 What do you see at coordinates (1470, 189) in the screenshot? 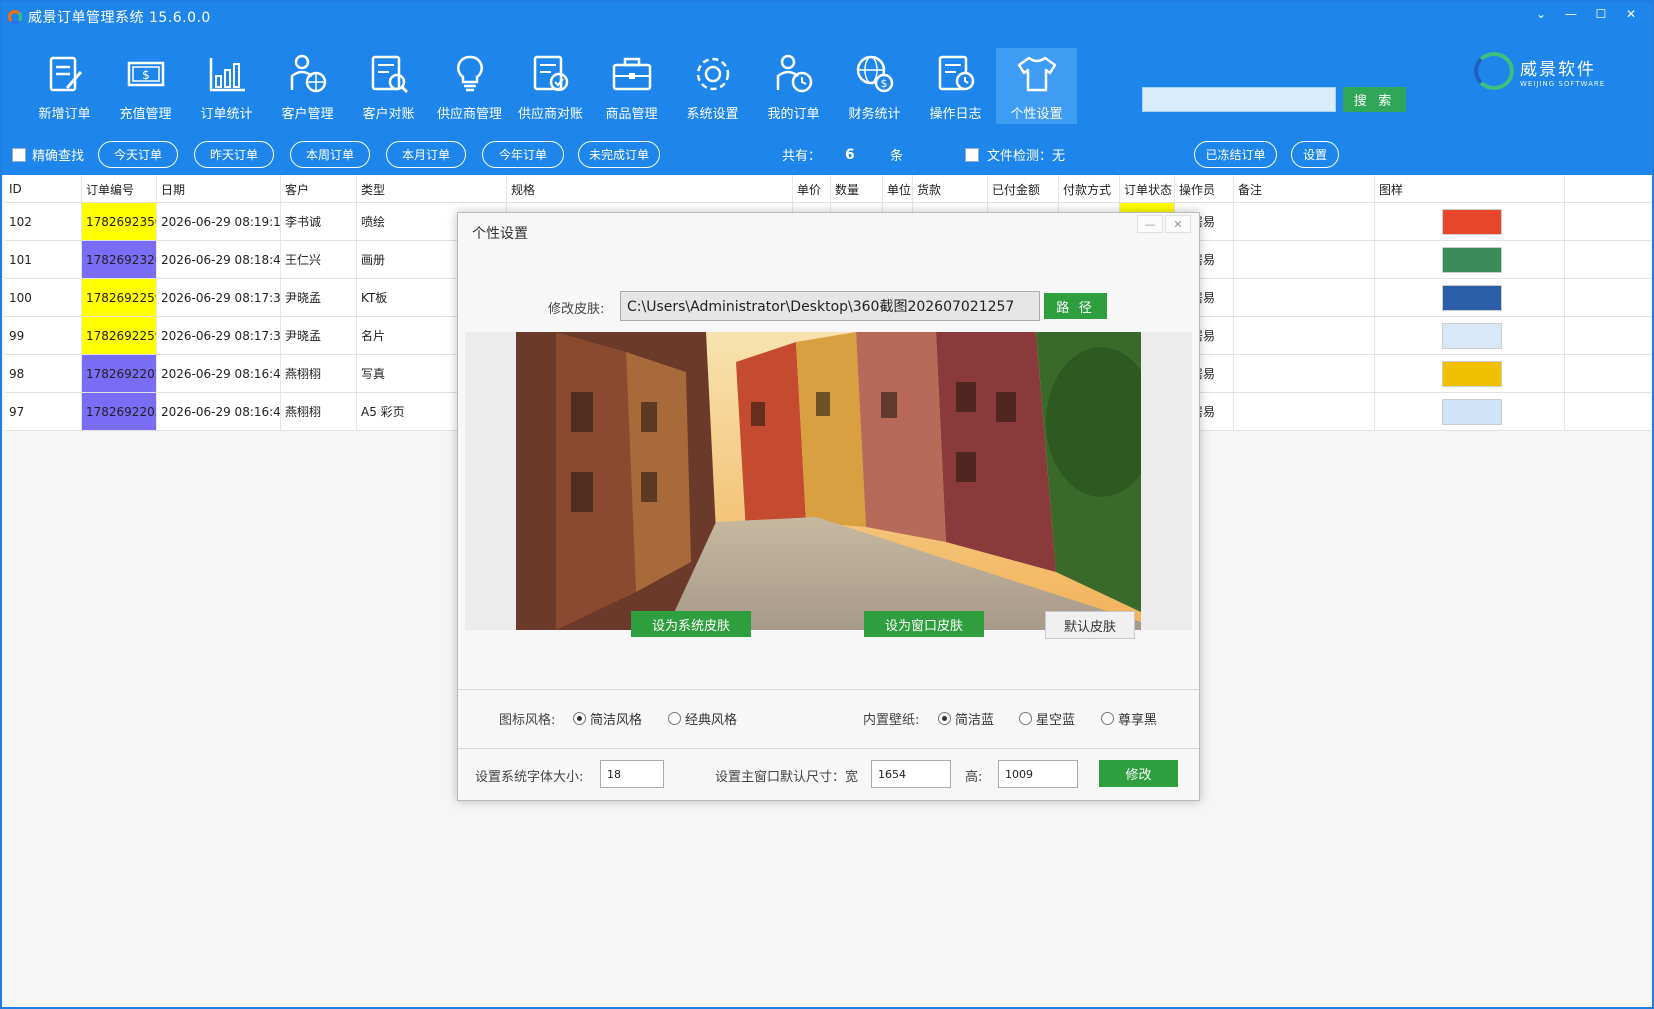
I see `column-header: 图样` at bounding box center [1470, 189].